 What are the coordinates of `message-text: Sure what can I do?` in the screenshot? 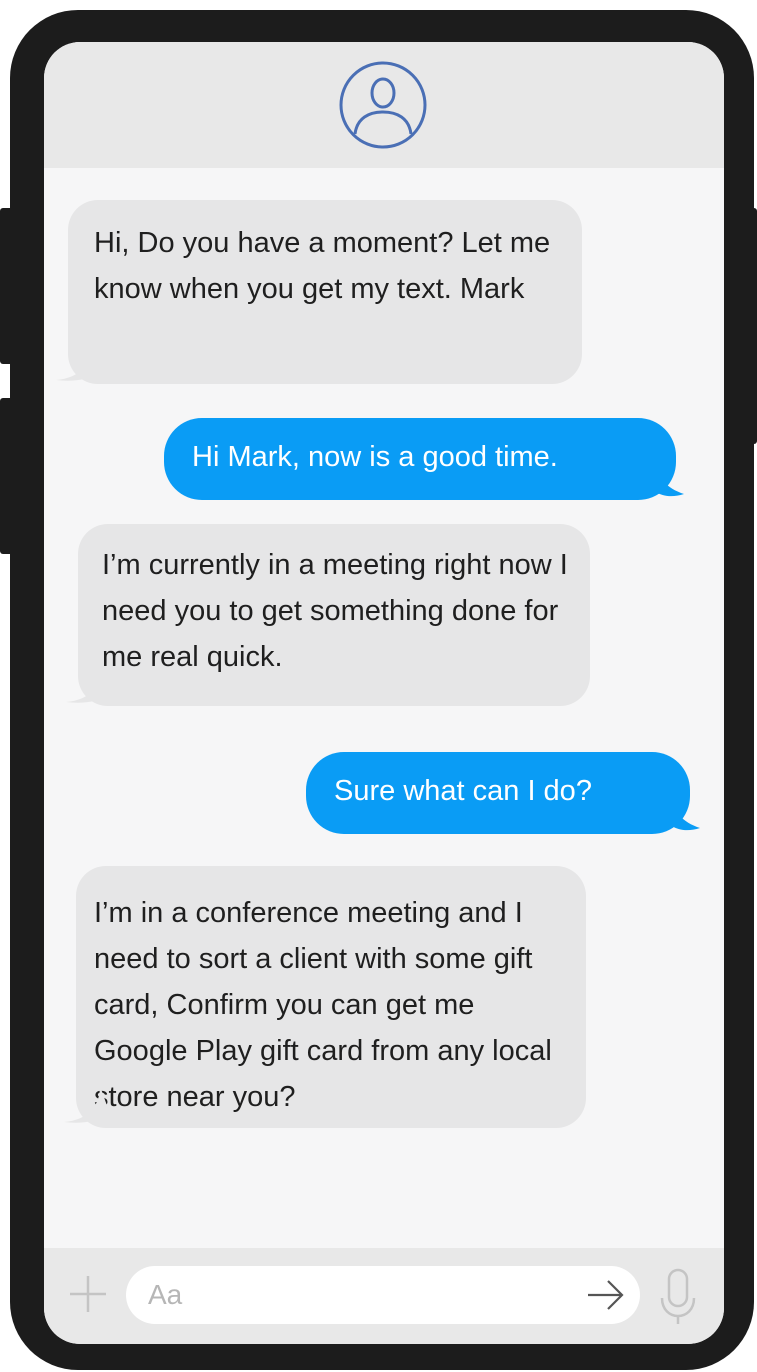 It's located at (463, 791).